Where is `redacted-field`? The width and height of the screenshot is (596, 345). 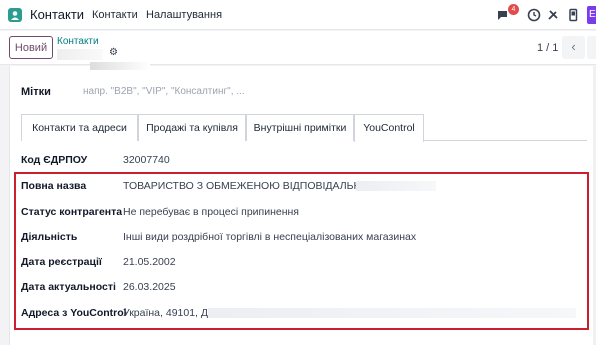 redacted-field is located at coordinates (120, 66).